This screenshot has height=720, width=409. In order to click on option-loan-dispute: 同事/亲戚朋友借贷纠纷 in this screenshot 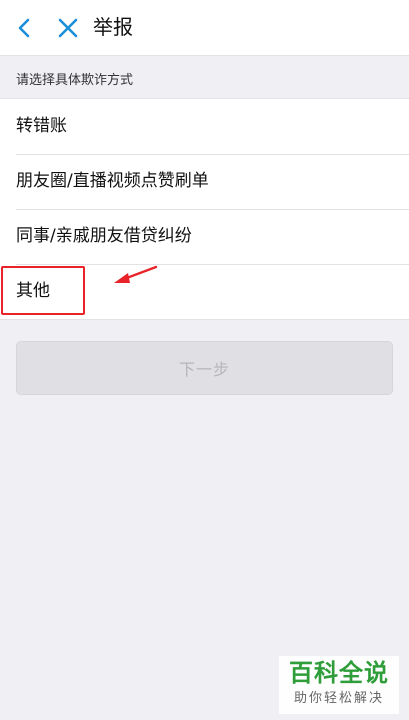, I will do `click(204, 236)`.